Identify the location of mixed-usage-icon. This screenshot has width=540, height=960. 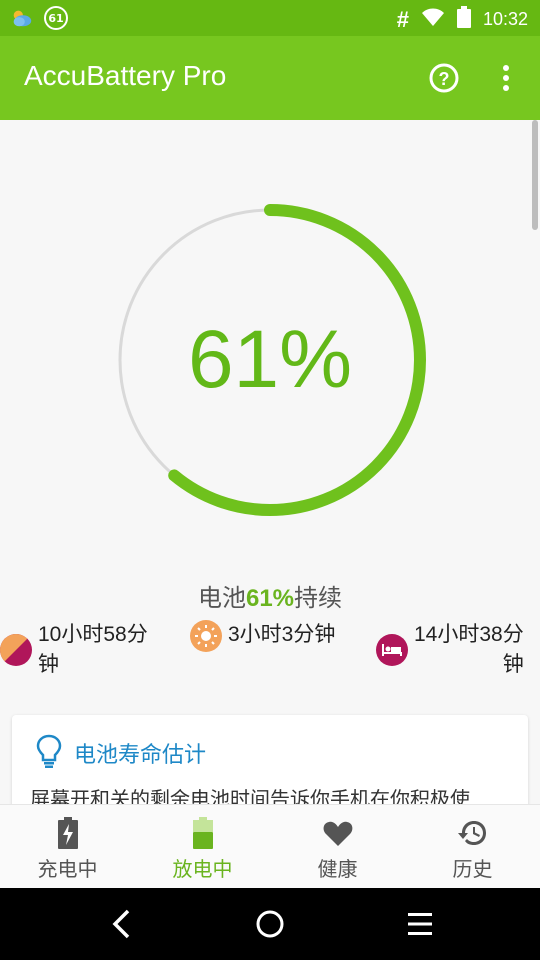
(16, 650).